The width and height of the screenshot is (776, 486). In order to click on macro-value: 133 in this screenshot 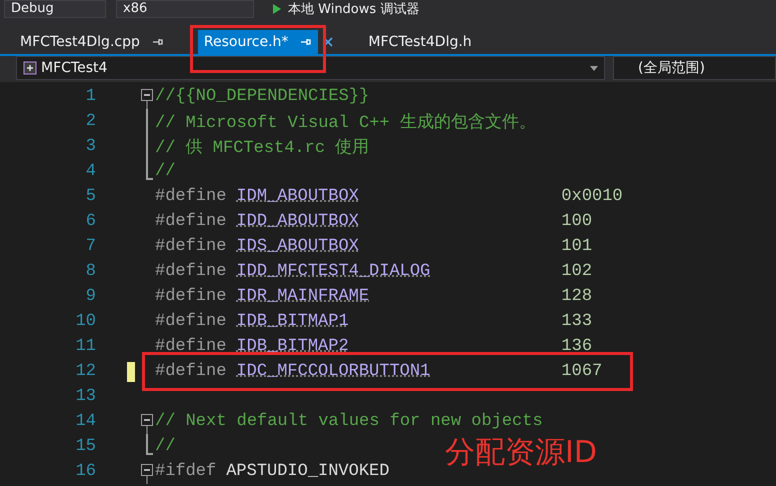, I will do `click(576, 321)`.